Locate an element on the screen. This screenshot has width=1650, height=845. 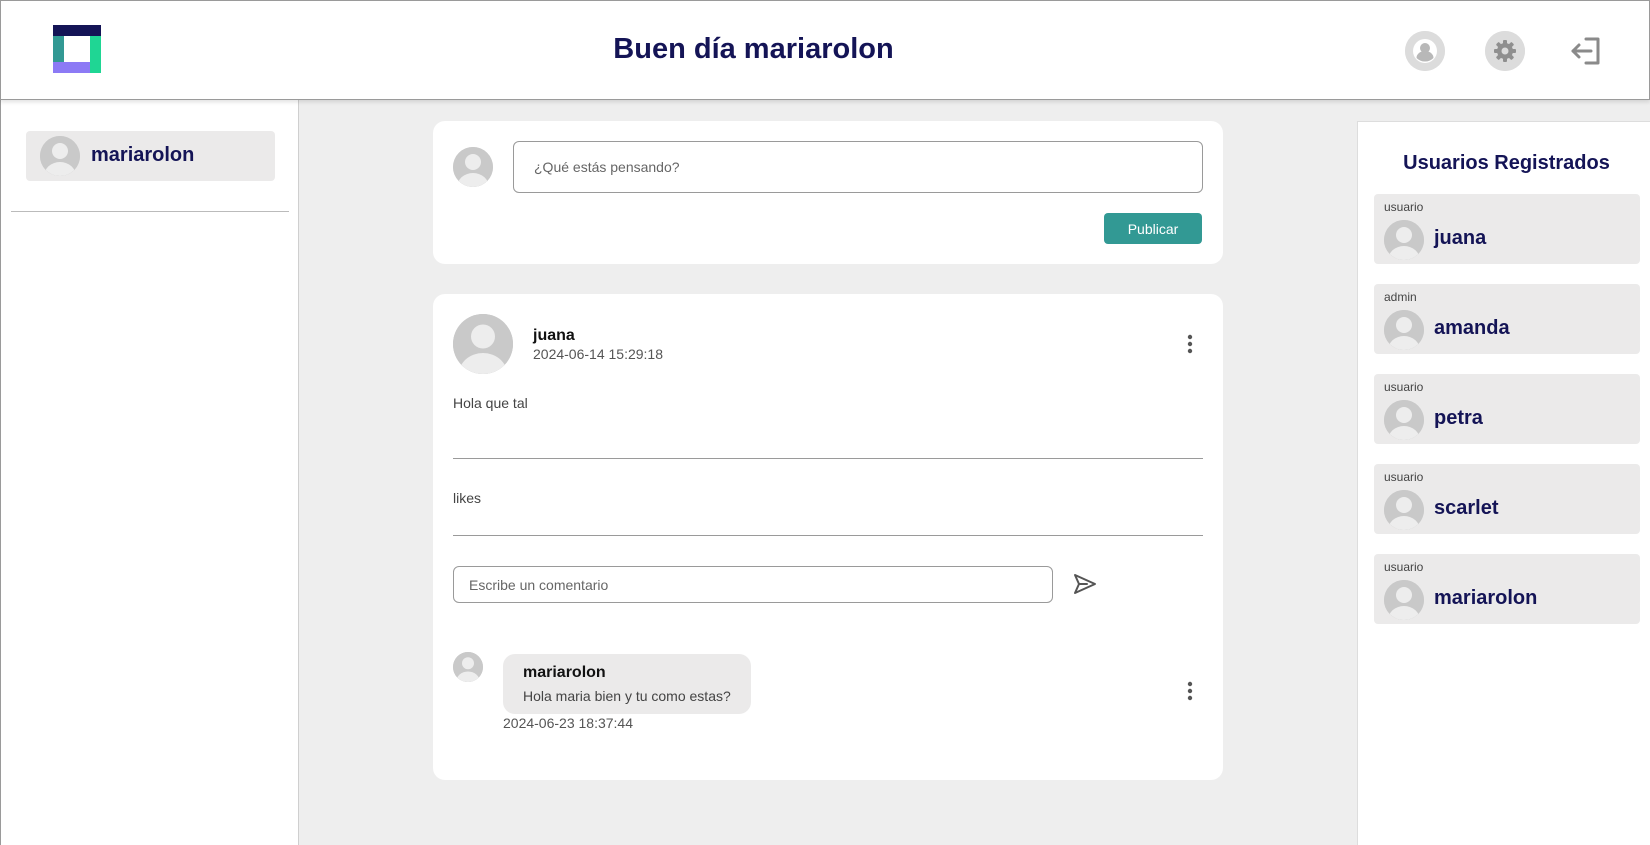
top-header: Buen día mariarolon is located at coordinates (825, 50).